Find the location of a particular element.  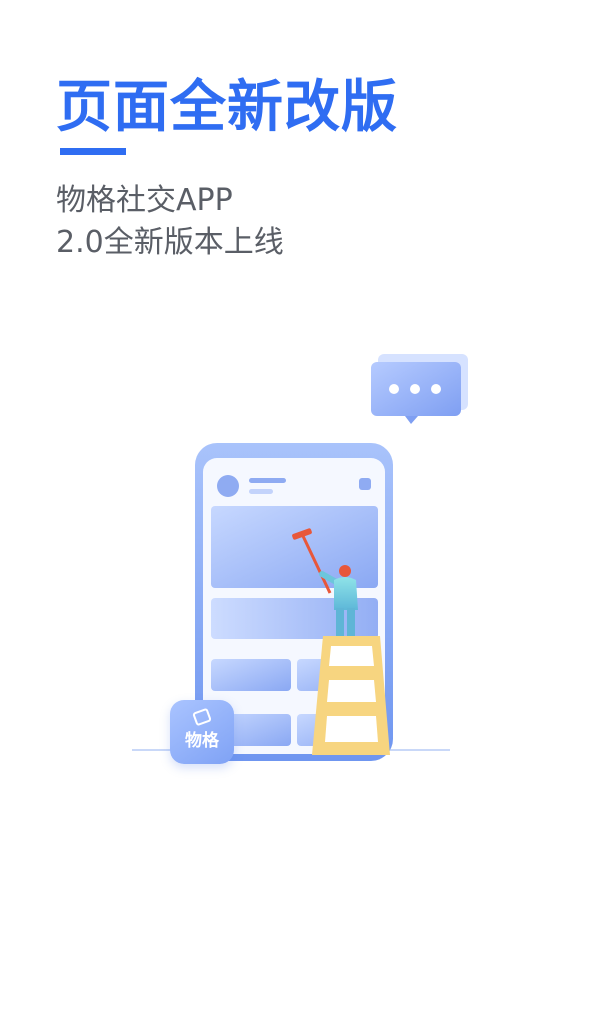

chat-bubble-icon is located at coordinates (419, 389).